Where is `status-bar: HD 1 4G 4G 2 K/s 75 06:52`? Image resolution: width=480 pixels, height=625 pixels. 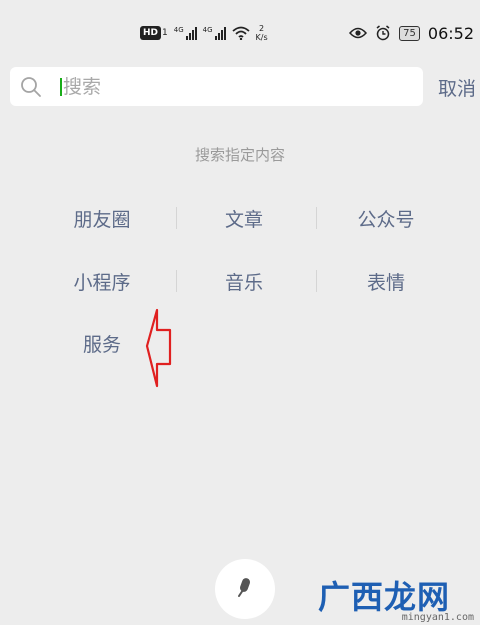 status-bar: HD 1 4G 4G 2 K/s 75 06:52 is located at coordinates (240, 32).